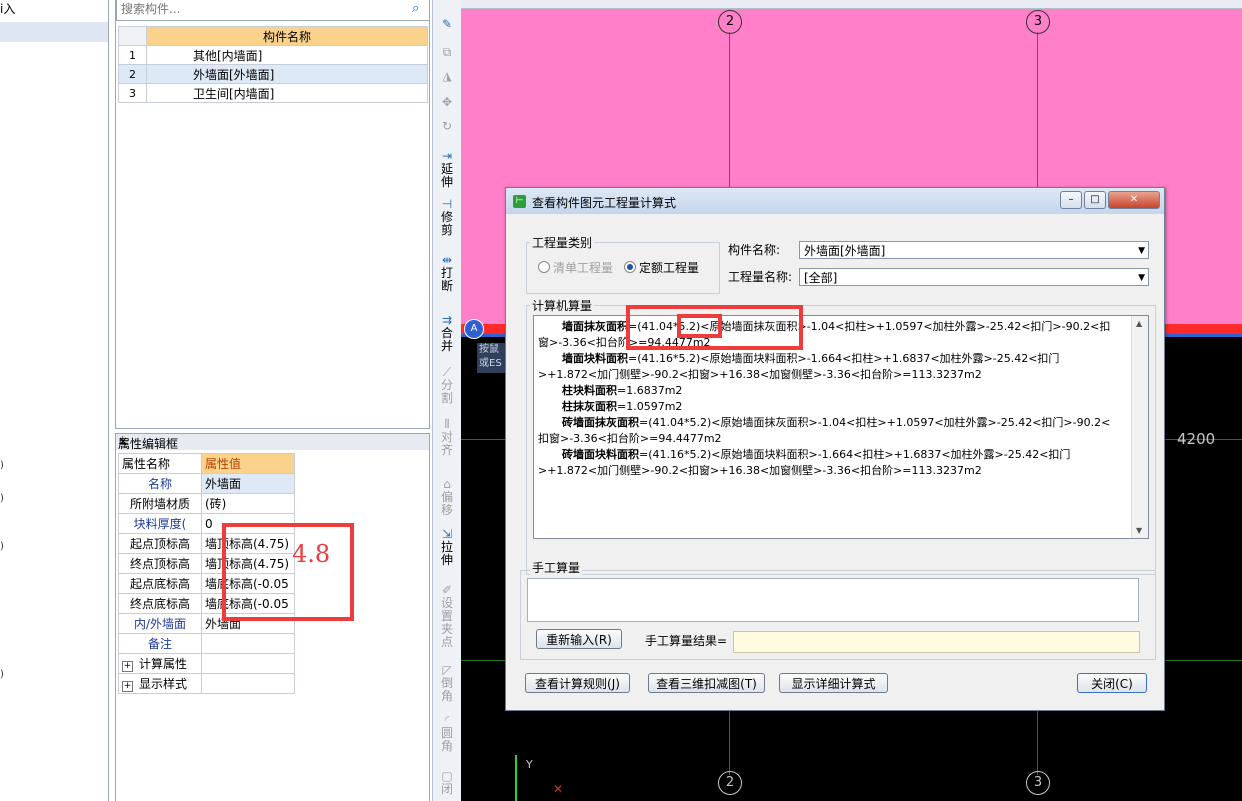  I want to click on tool-label: 偏移, so click(446, 503).